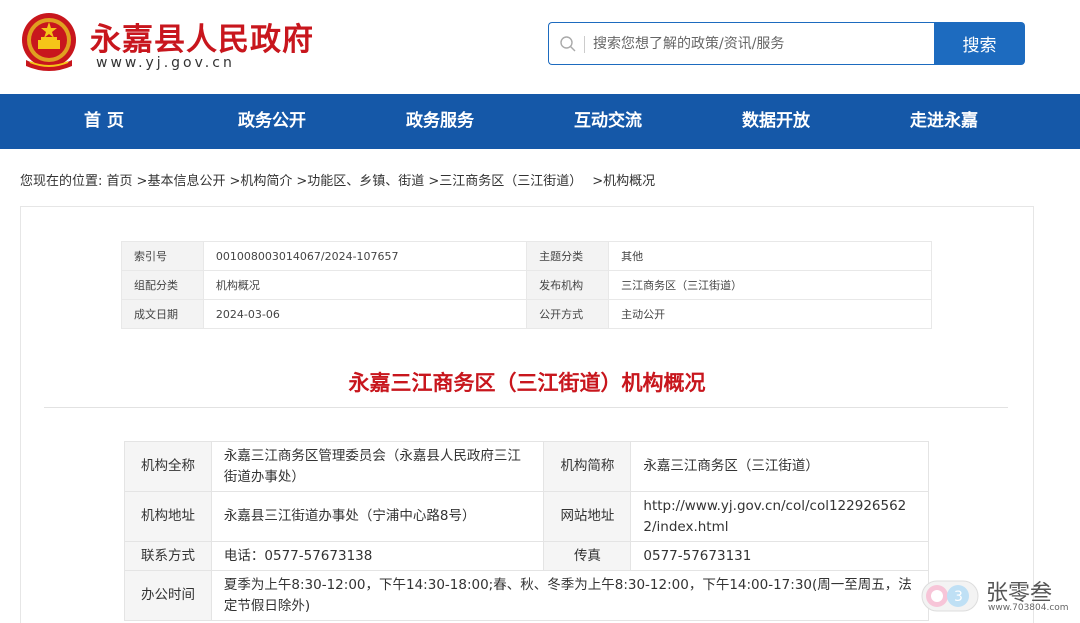 Image resolution: width=1080 pixels, height=623 pixels. What do you see at coordinates (776, 121) in the screenshot?
I see `nav-item-open-data: 数据开放` at bounding box center [776, 121].